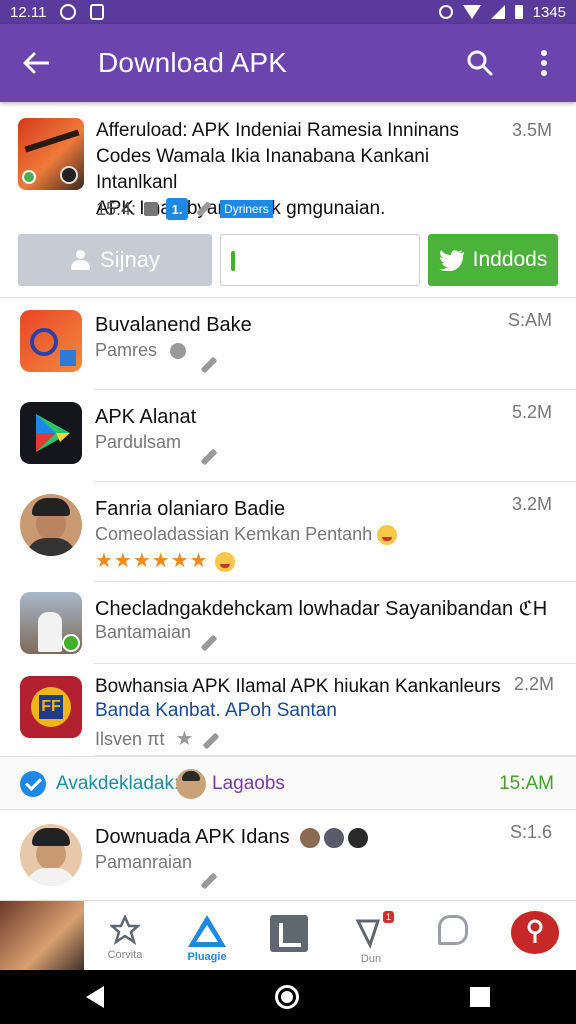 The width and height of the screenshot is (576, 1024). What do you see at coordinates (118, 783) in the screenshot?
I see `section-label: Avakdekladak:` at bounding box center [118, 783].